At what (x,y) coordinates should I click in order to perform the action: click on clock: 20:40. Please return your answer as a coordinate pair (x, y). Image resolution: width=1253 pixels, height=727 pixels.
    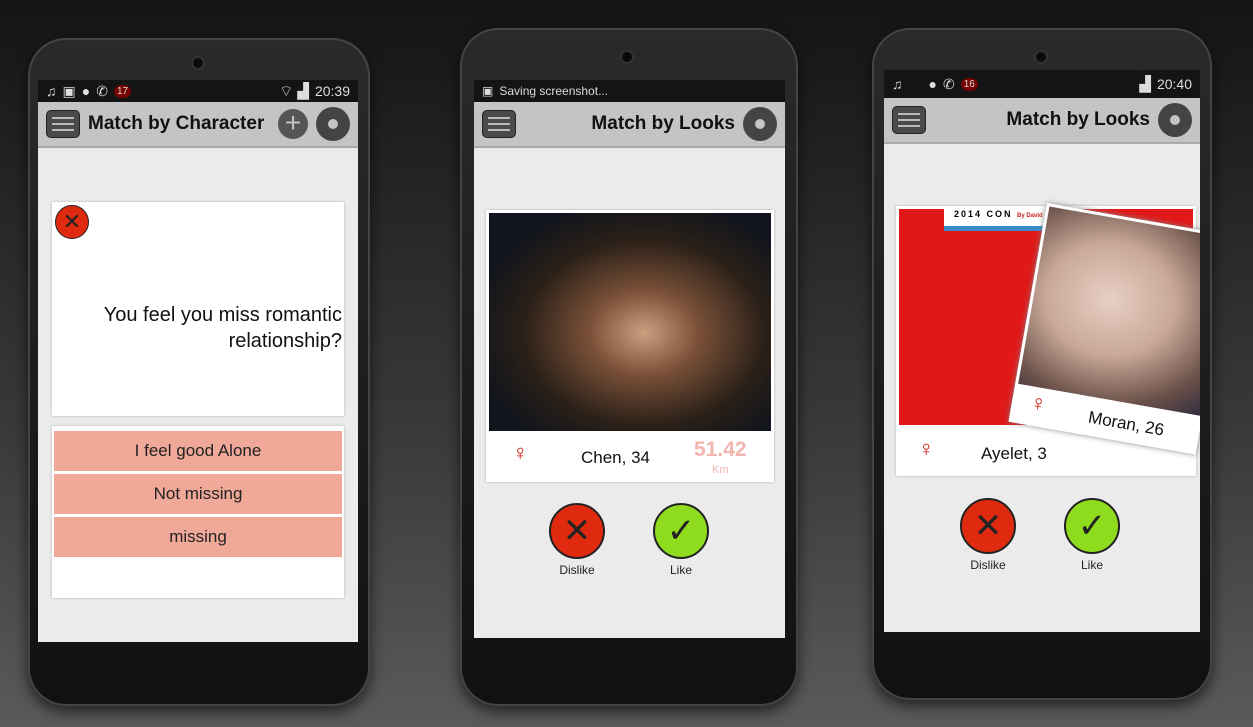
    Looking at the image, I should click on (1174, 84).